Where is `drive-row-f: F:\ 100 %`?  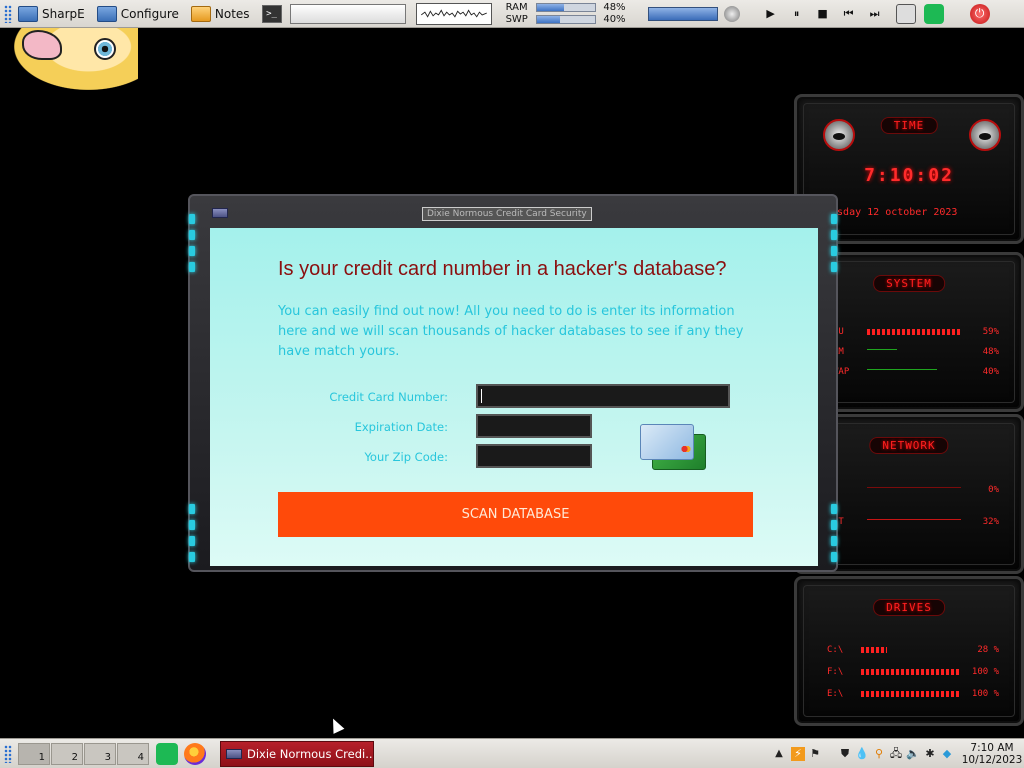
drive-row-f: F:\ 100 % is located at coordinates (913, 672).